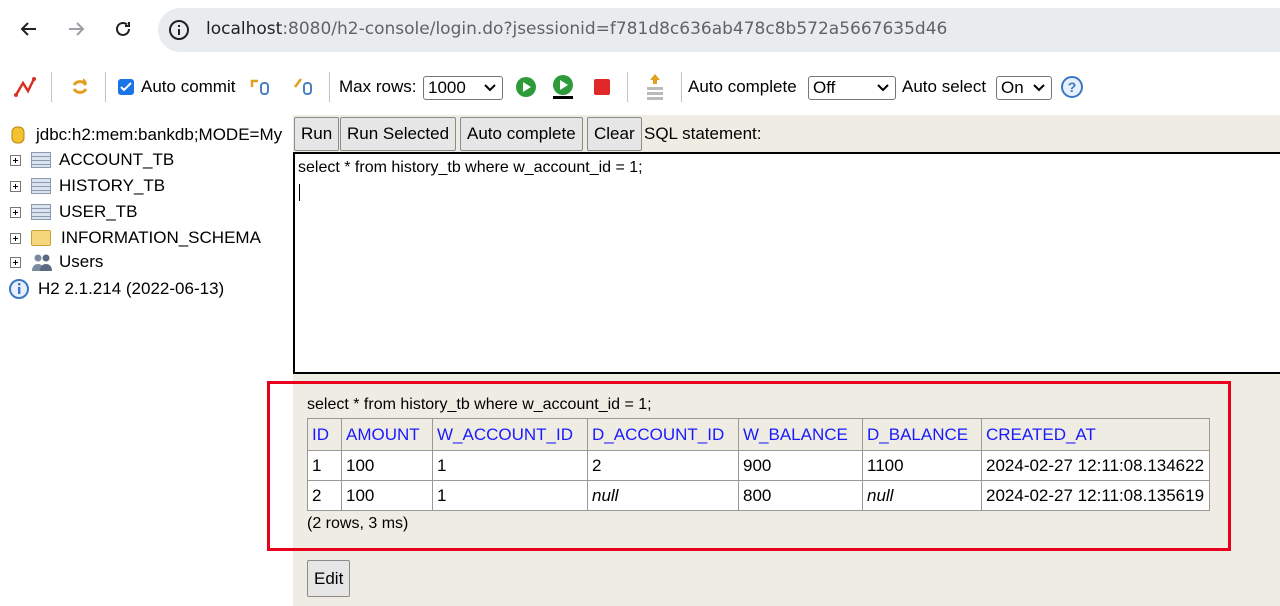  I want to click on disconnect-button, so click(25, 87).